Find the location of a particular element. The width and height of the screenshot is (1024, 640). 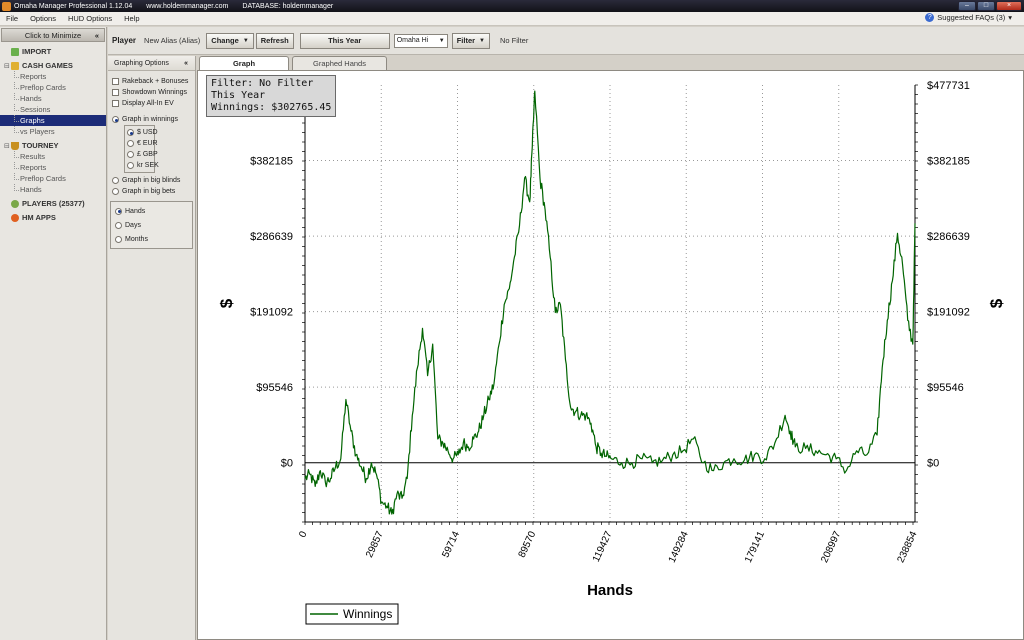

sidebar-item-tourney-reports: Reports is located at coordinates (53, 167).